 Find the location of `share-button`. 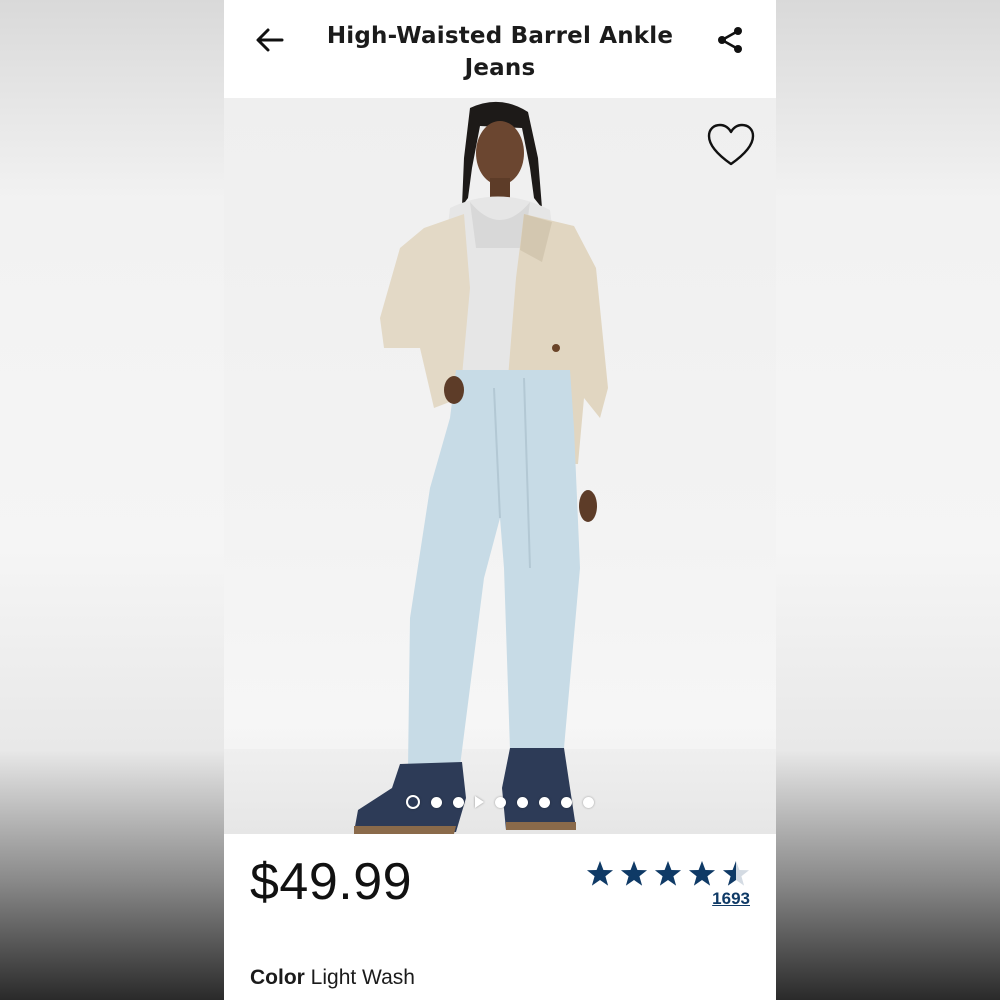

share-button is located at coordinates (730, 40).